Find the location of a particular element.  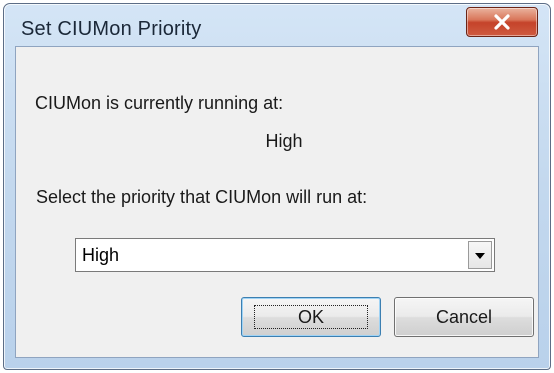

window-title: Set CIUMon Priority is located at coordinates (111, 29).